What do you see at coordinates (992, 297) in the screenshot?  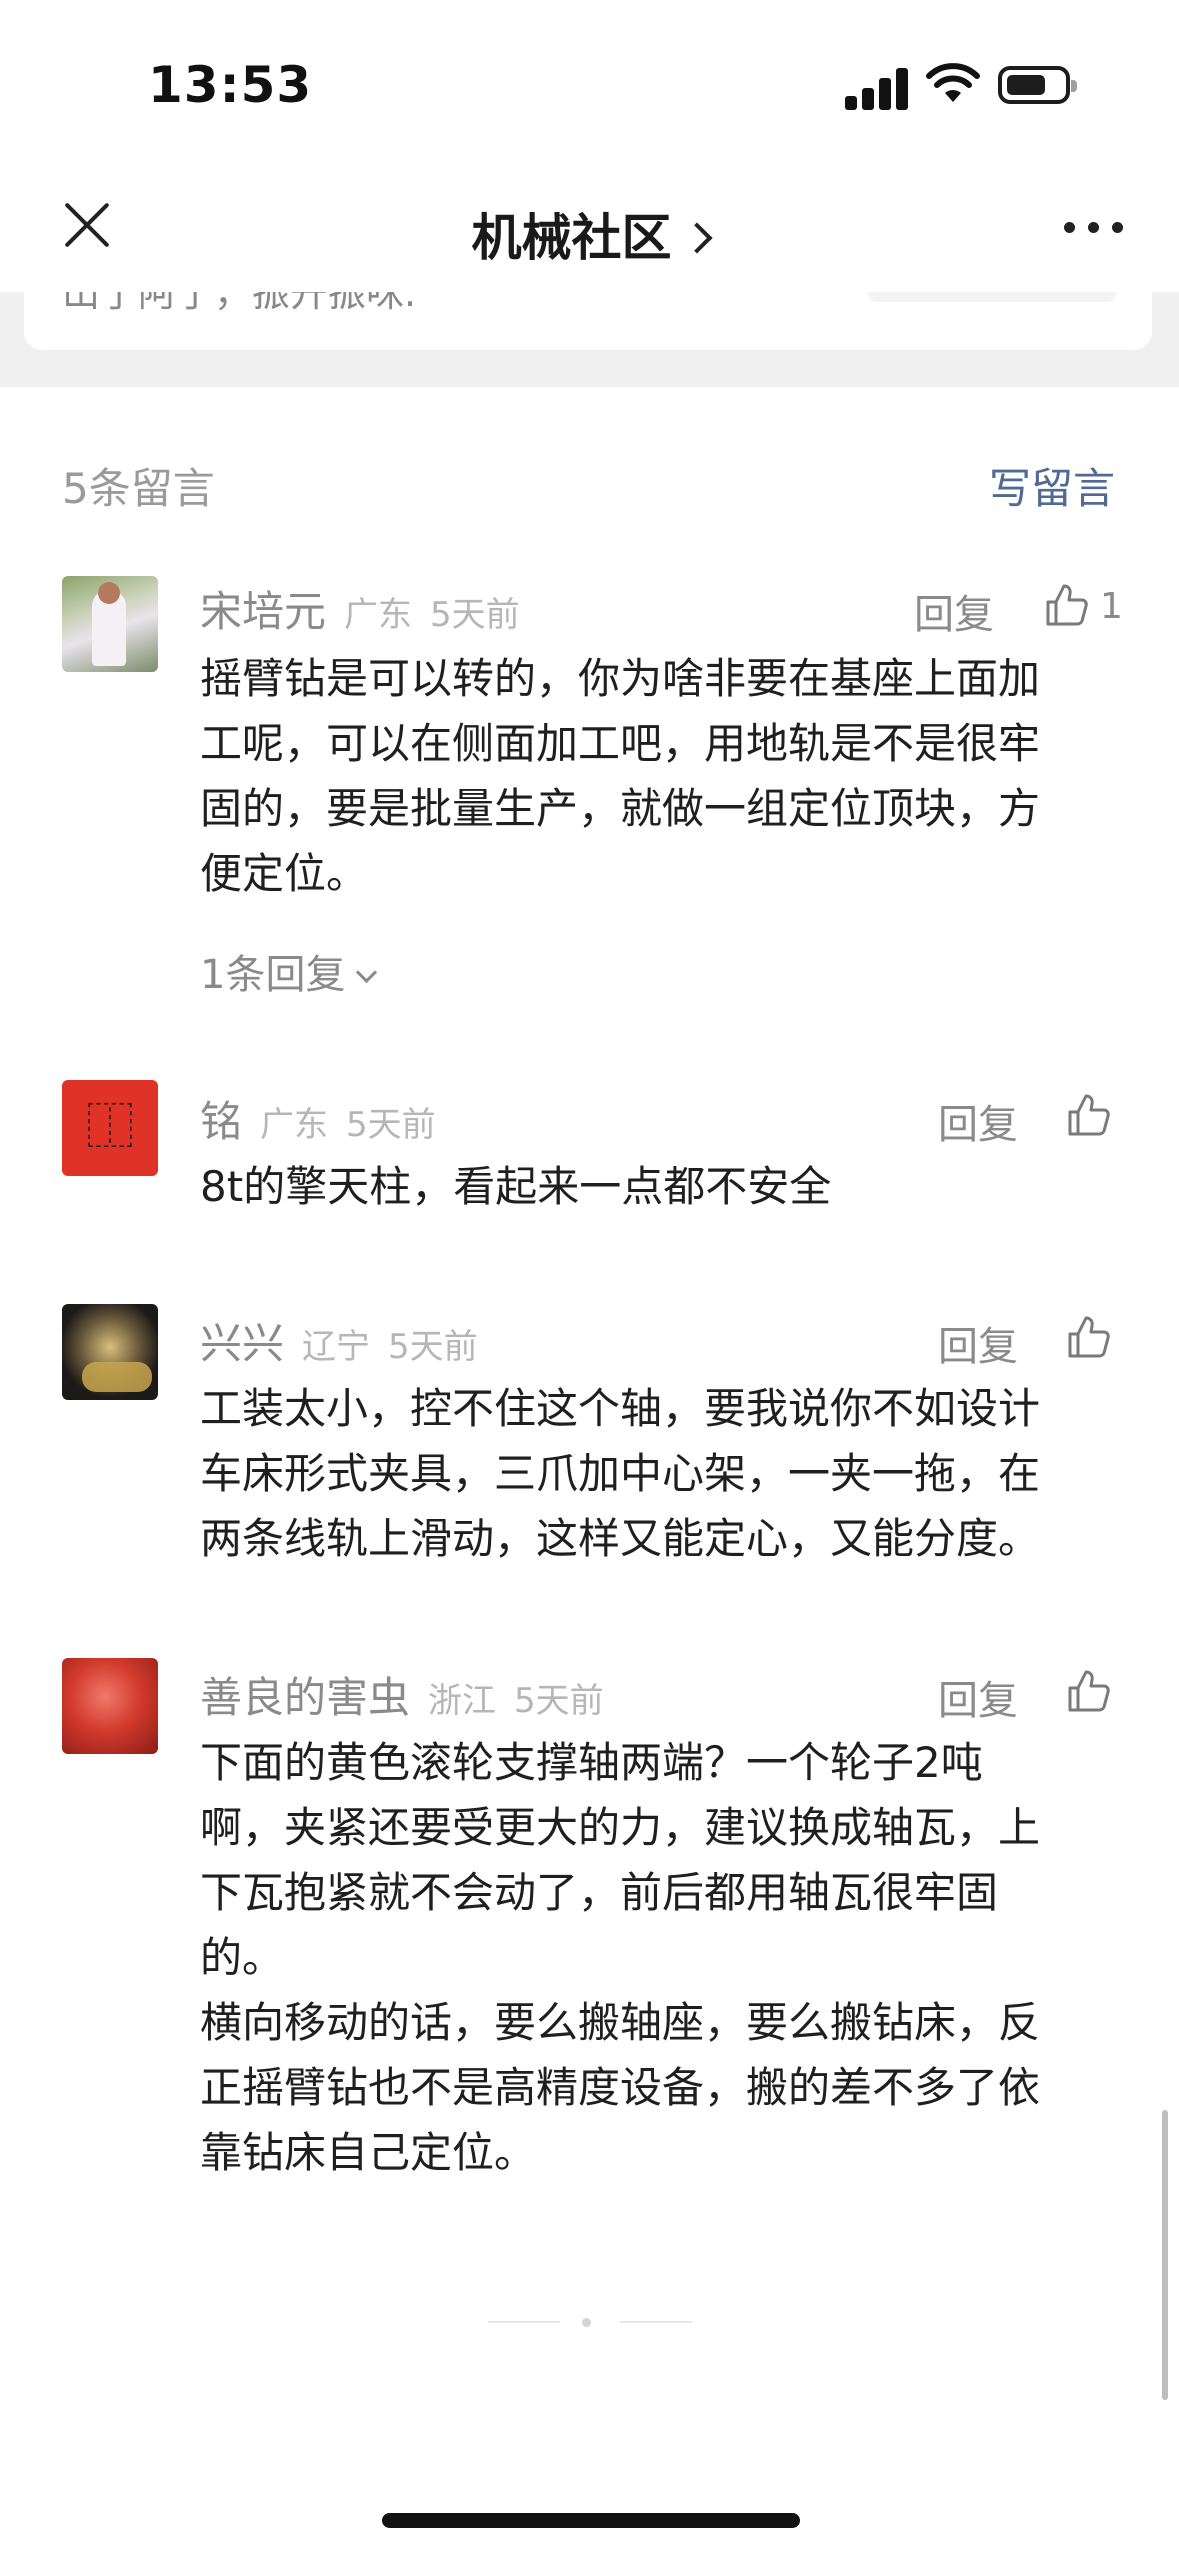 I see `article-footer-button` at bounding box center [992, 297].